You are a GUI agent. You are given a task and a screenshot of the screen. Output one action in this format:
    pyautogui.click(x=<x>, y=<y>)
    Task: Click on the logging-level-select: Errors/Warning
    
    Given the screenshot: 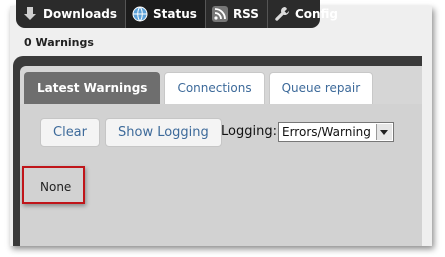 What is the action you would take?
    pyautogui.click(x=336, y=132)
    